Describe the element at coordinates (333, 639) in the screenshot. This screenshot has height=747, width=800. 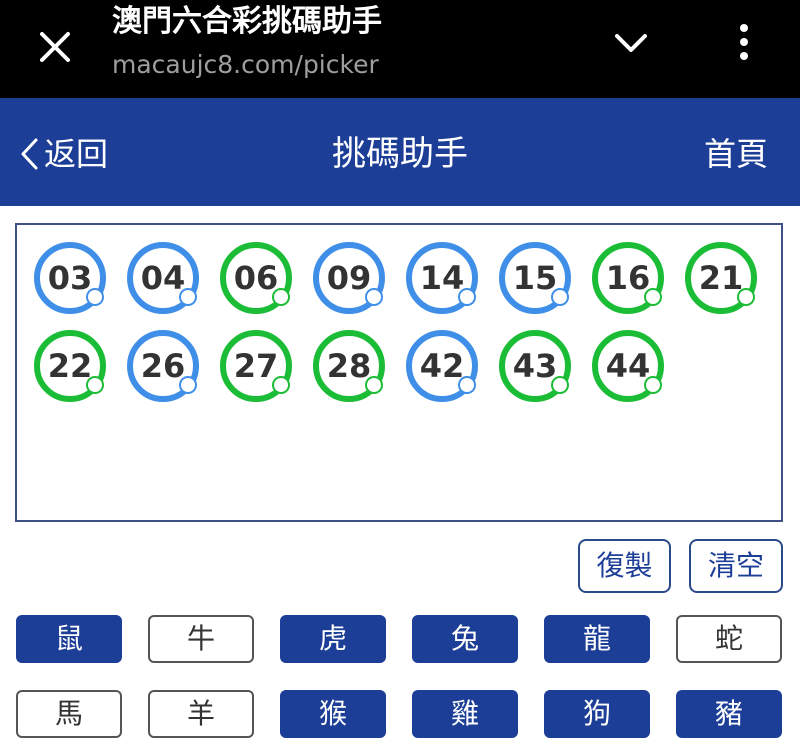
I see `zodiac-button: 虎` at that location.